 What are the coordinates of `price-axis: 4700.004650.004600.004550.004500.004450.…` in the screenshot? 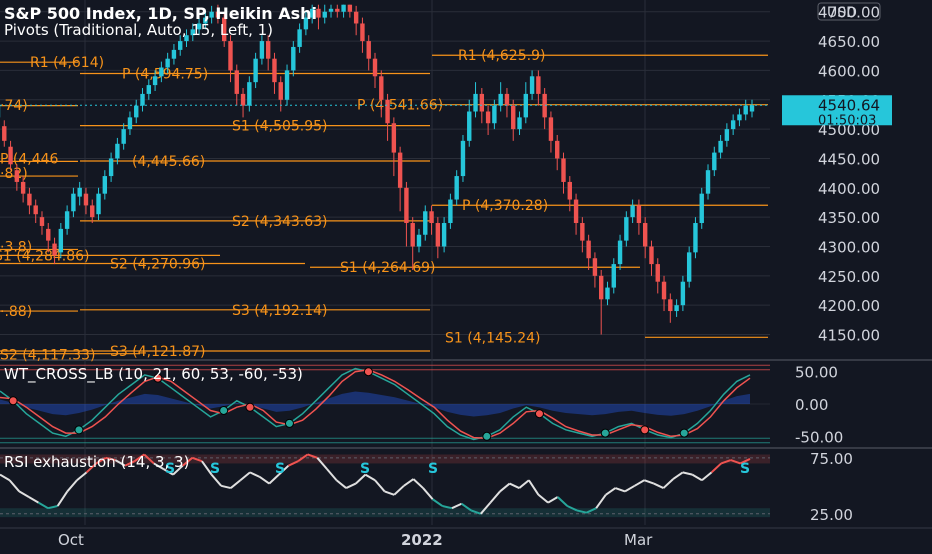 It's located at (852, 179).